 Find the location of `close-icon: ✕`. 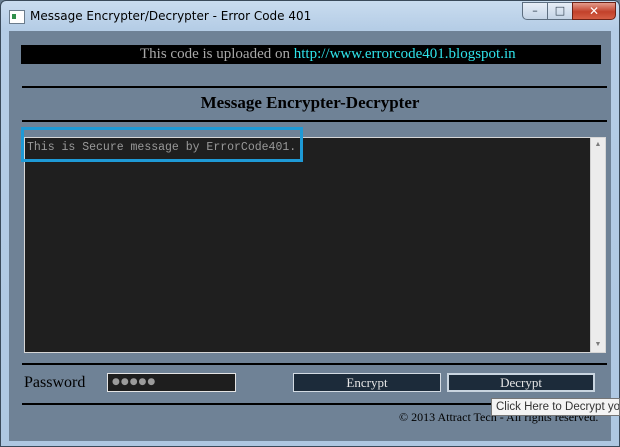

close-icon: ✕ is located at coordinates (594, 11).